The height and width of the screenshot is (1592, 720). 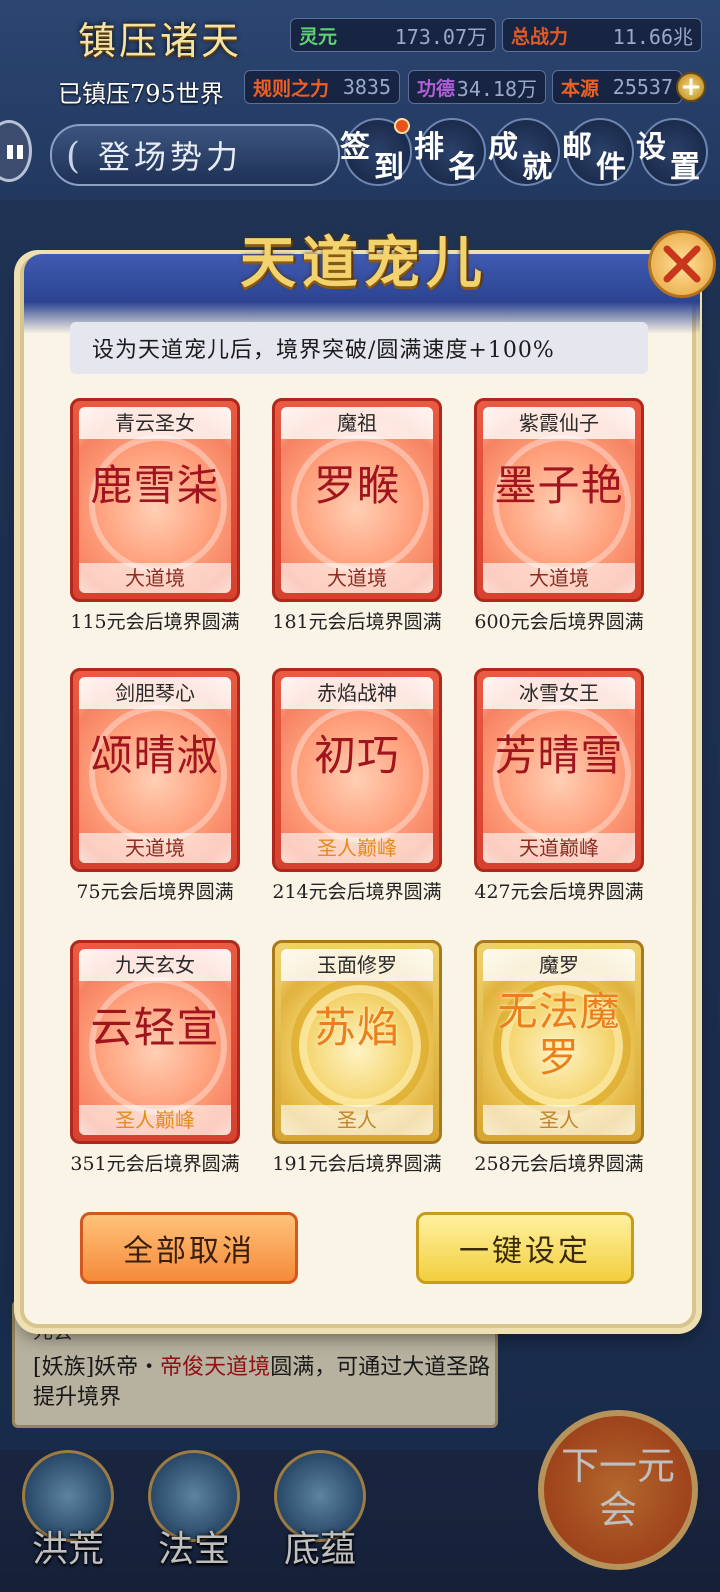 I want to click on merit-value: 34.18万, so click(x=496, y=88).